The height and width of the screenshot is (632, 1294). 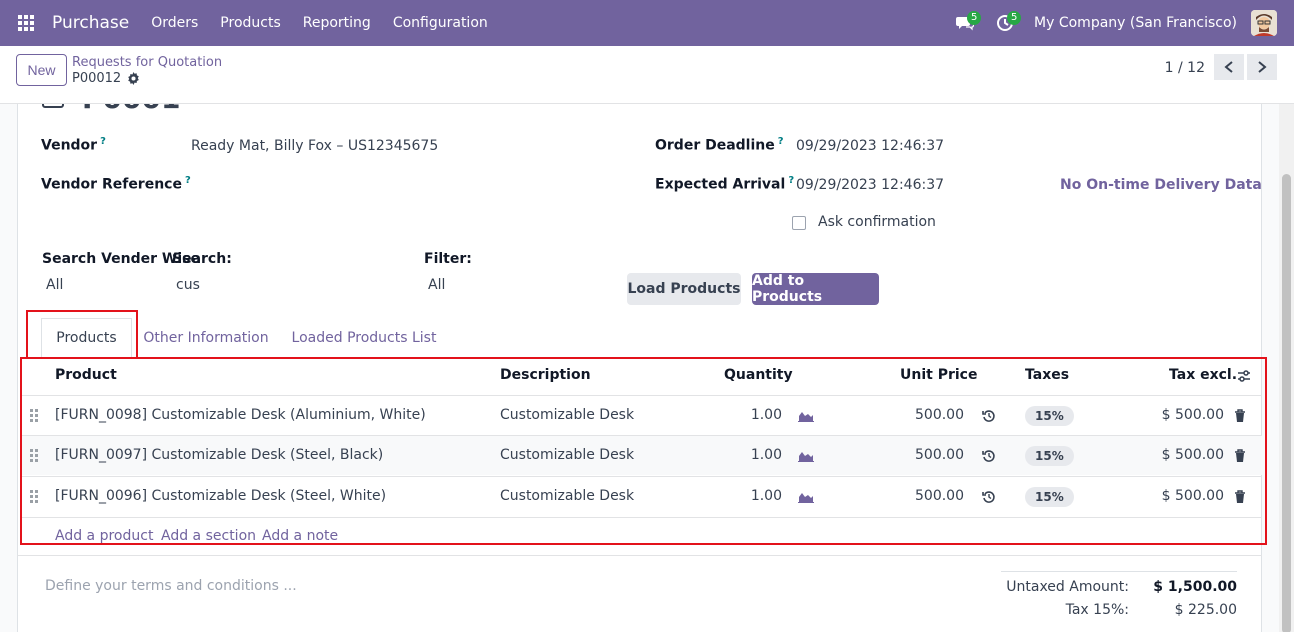 I want to click on chevron-left-icon, so click(x=1228, y=67).